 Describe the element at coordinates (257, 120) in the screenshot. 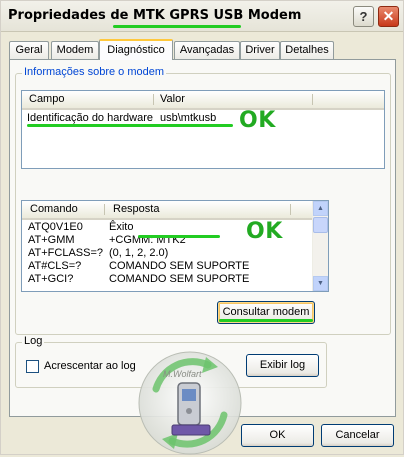

I see `hardware-ok-annotation: OK` at that location.